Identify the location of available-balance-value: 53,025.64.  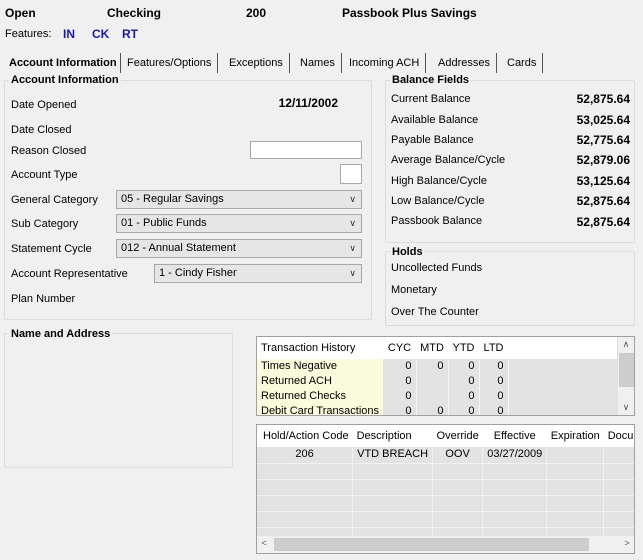
(603, 120).